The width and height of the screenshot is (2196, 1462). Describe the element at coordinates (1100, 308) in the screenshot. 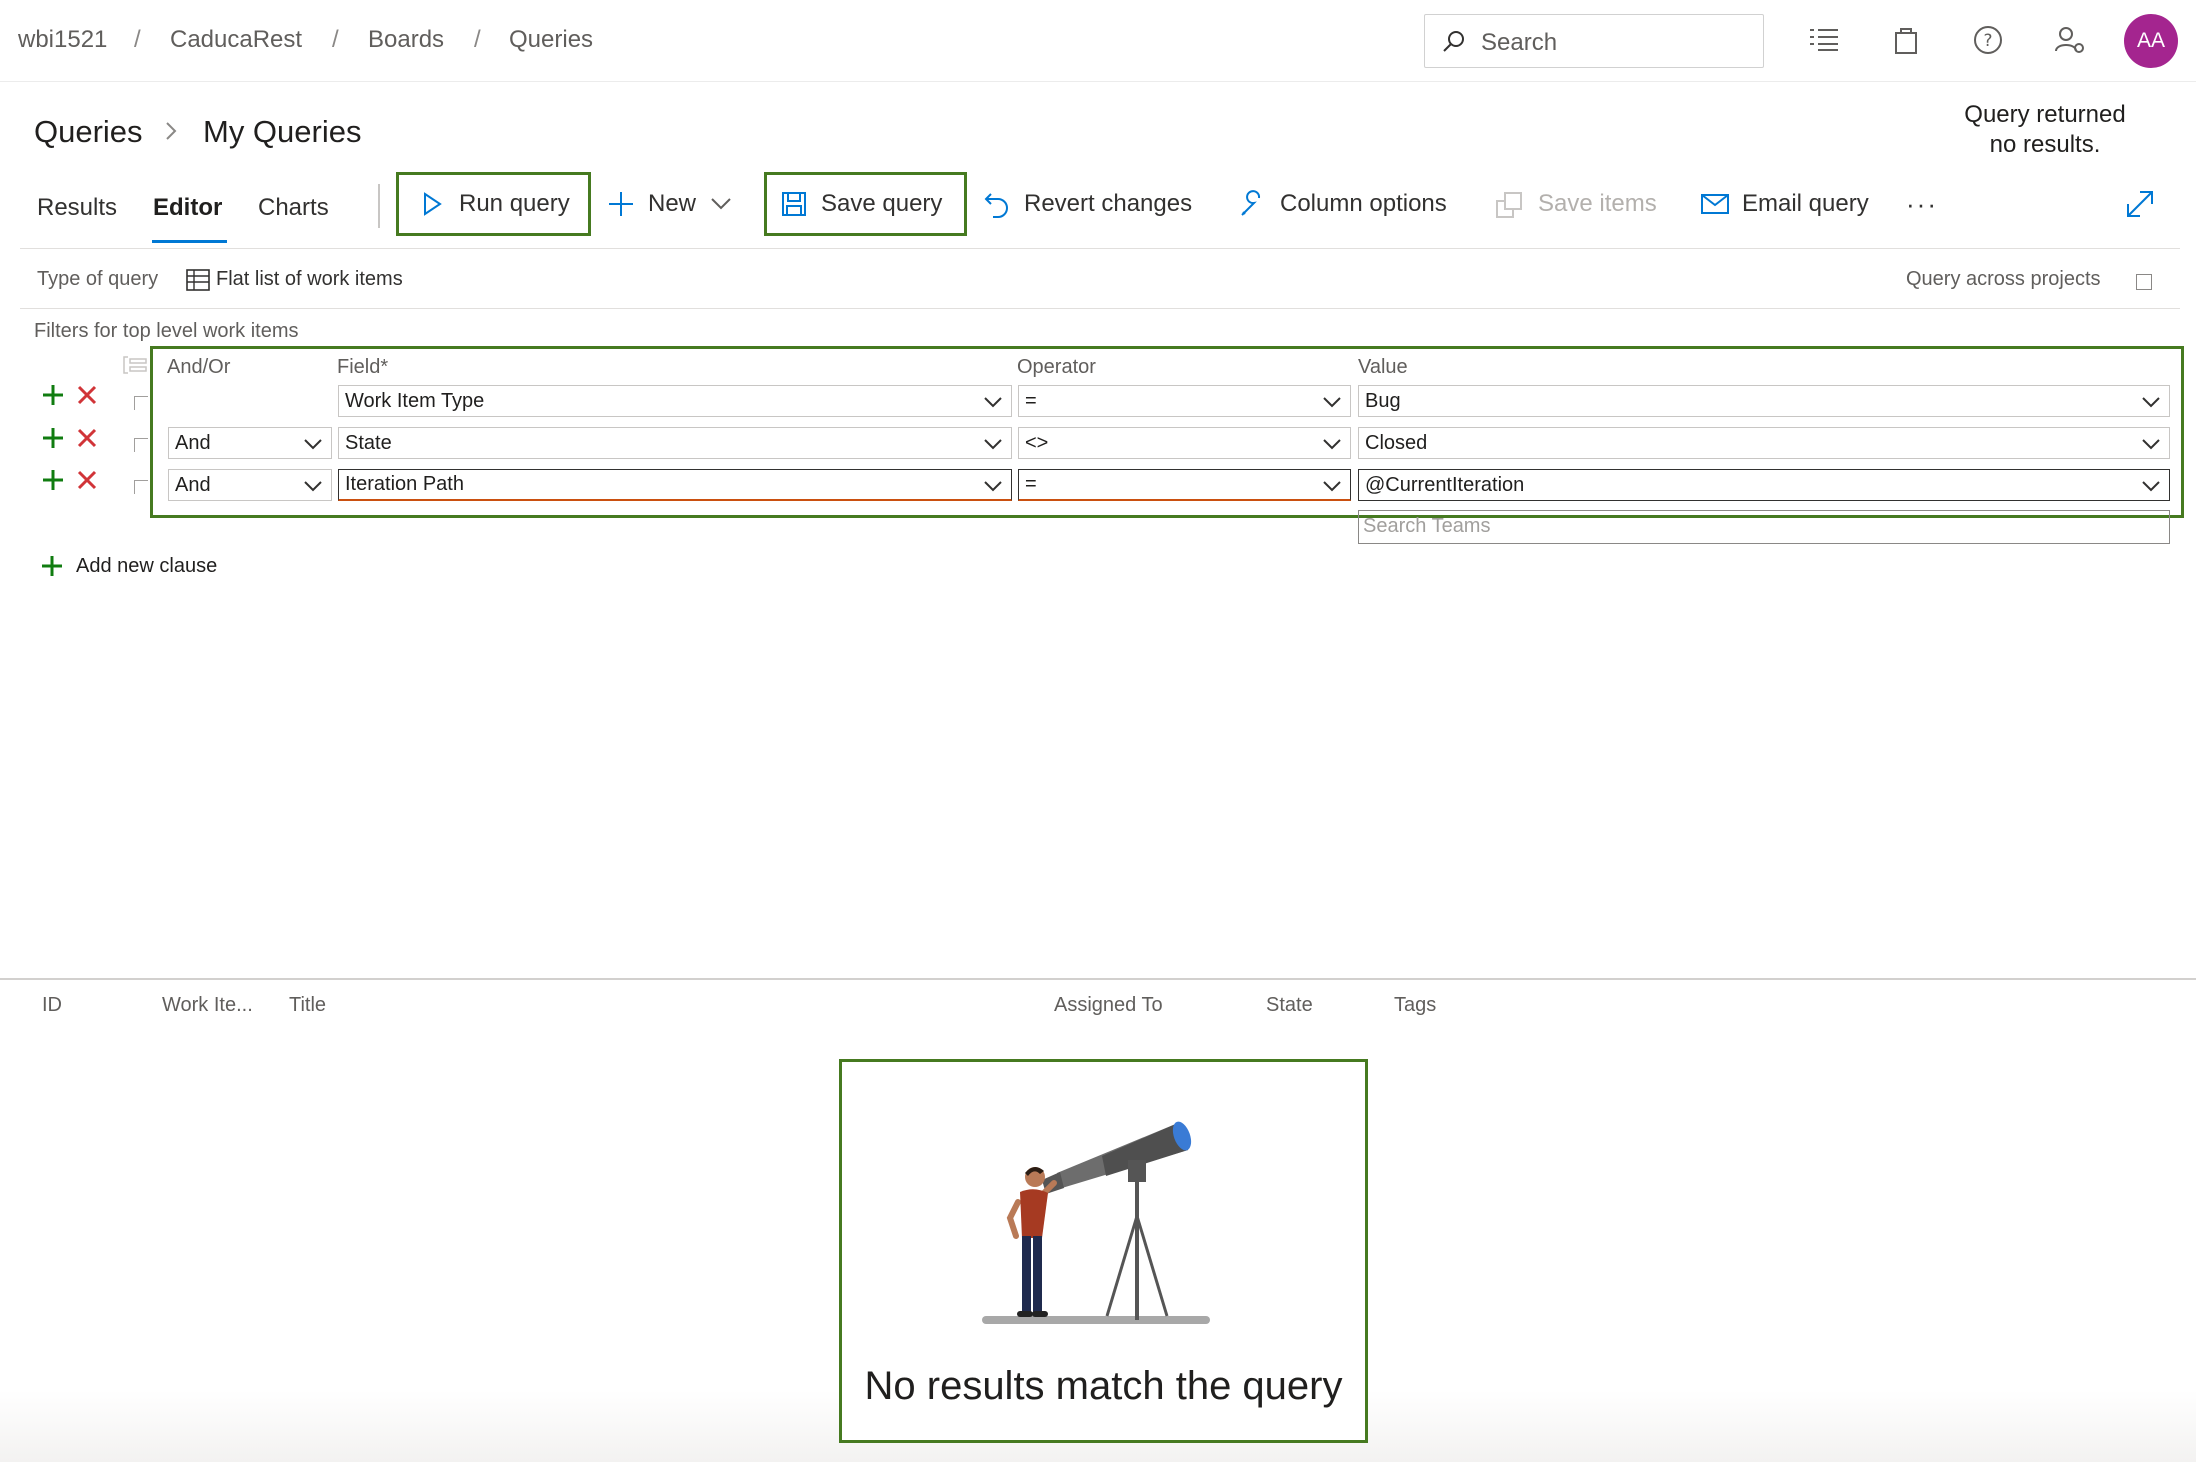

I see `type-row-border` at that location.